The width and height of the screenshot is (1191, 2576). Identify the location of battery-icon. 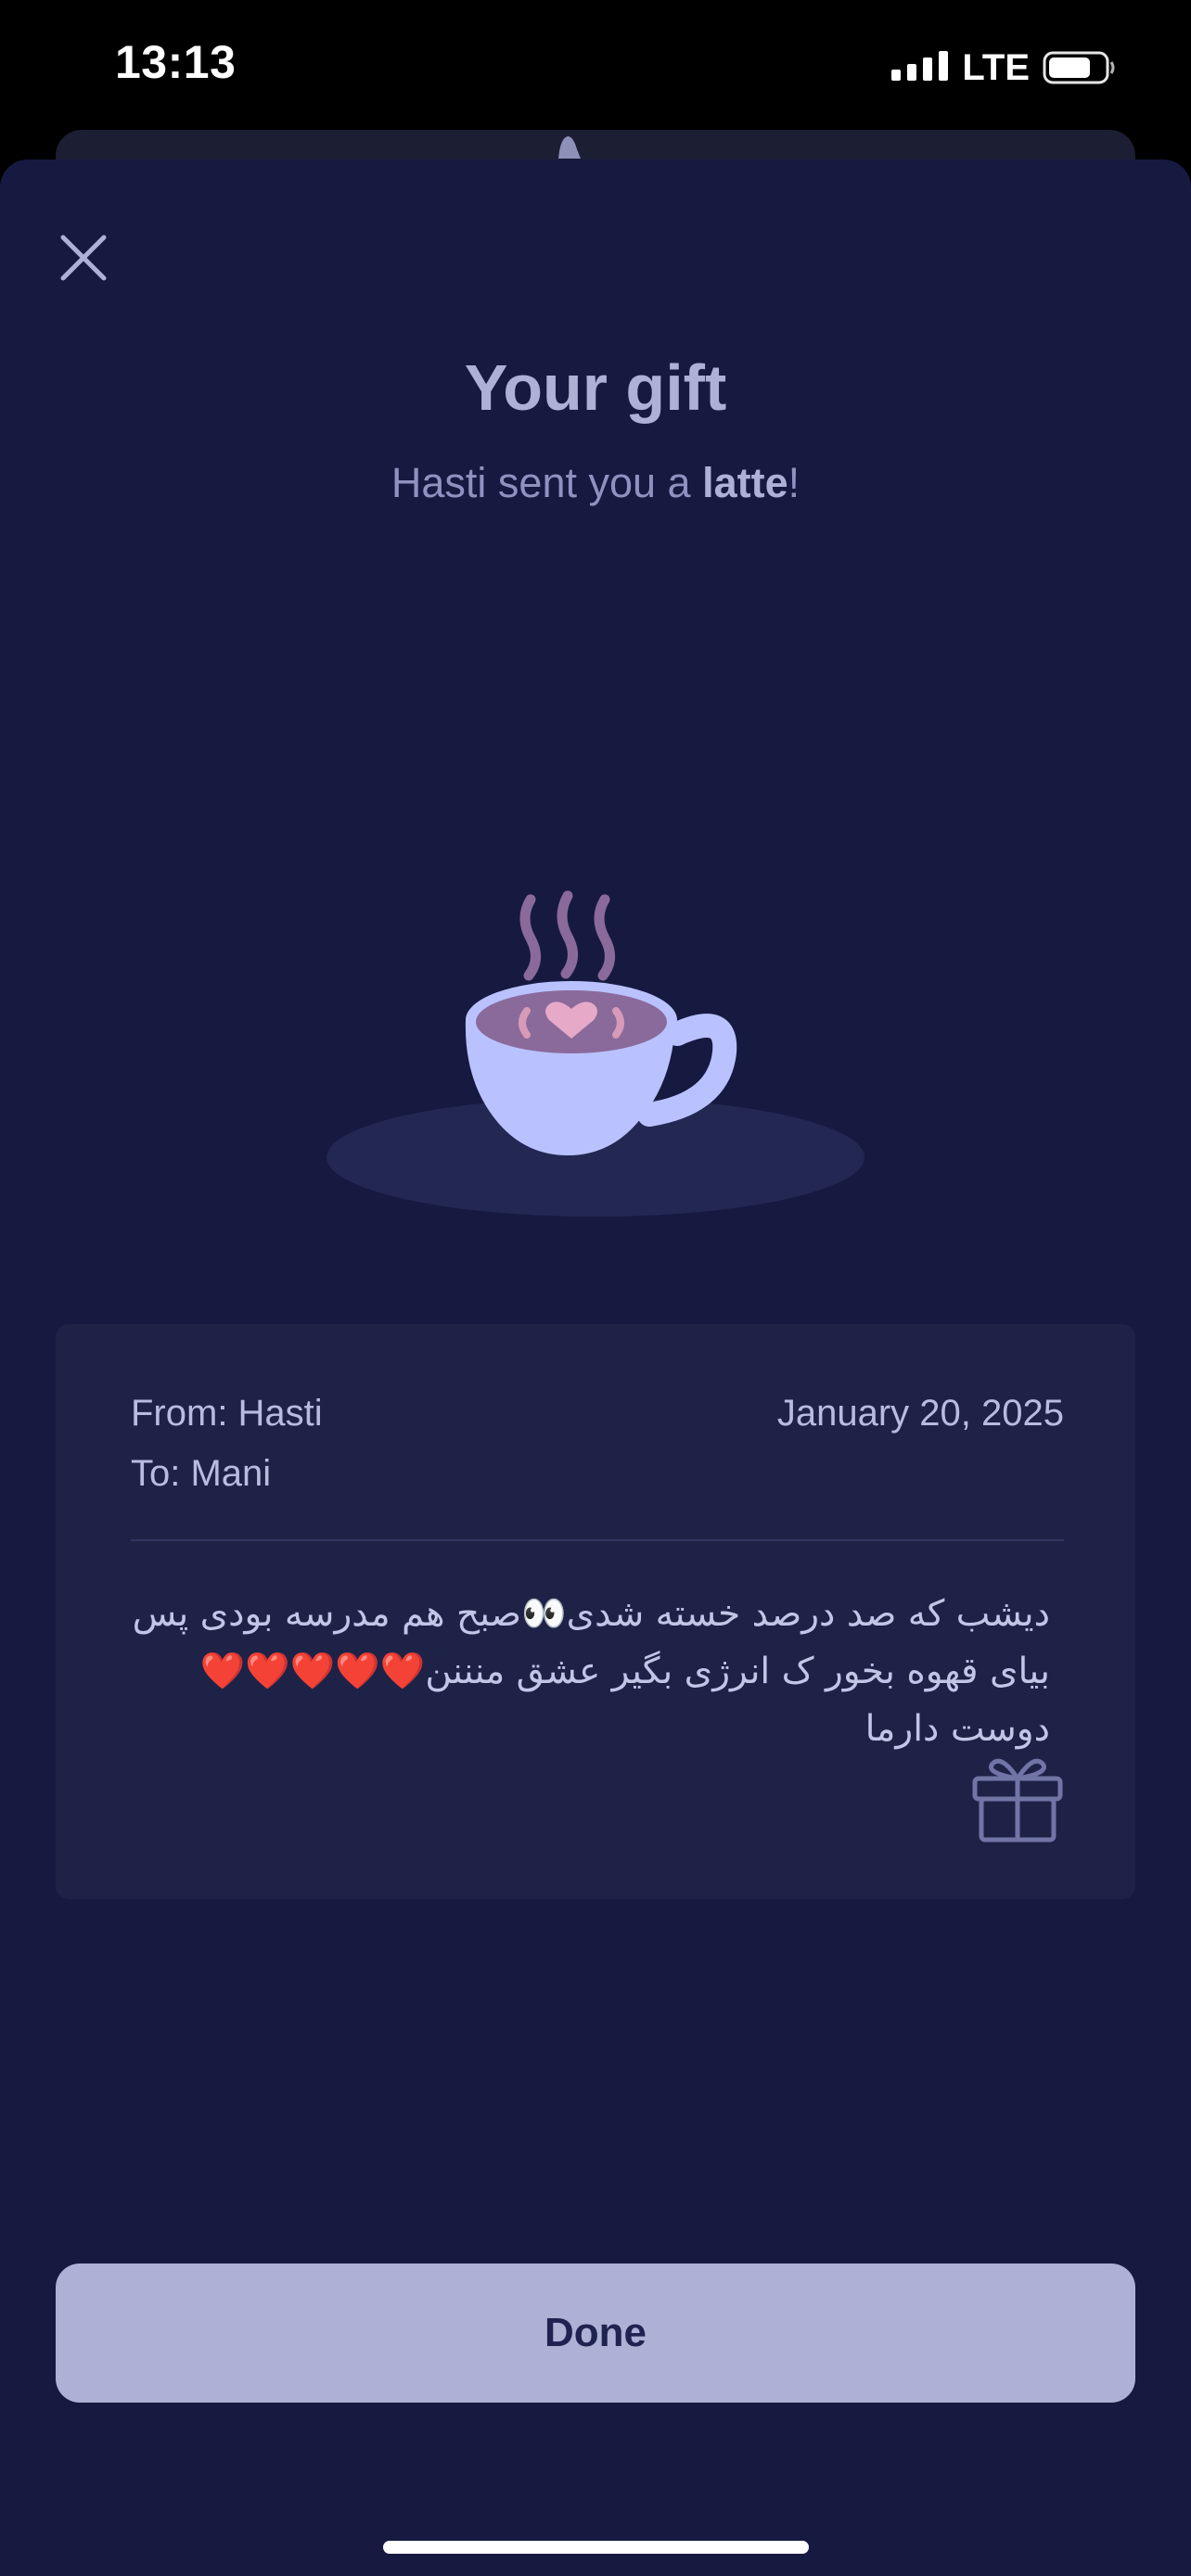
(1079, 67).